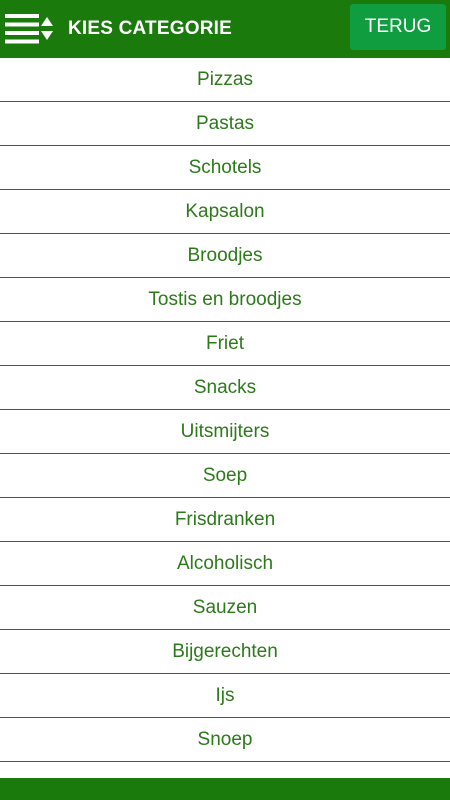  What do you see at coordinates (225, 564) in the screenshot?
I see `category-item-alcoholisch: Alcoholisch` at bounding box center [225, 564].